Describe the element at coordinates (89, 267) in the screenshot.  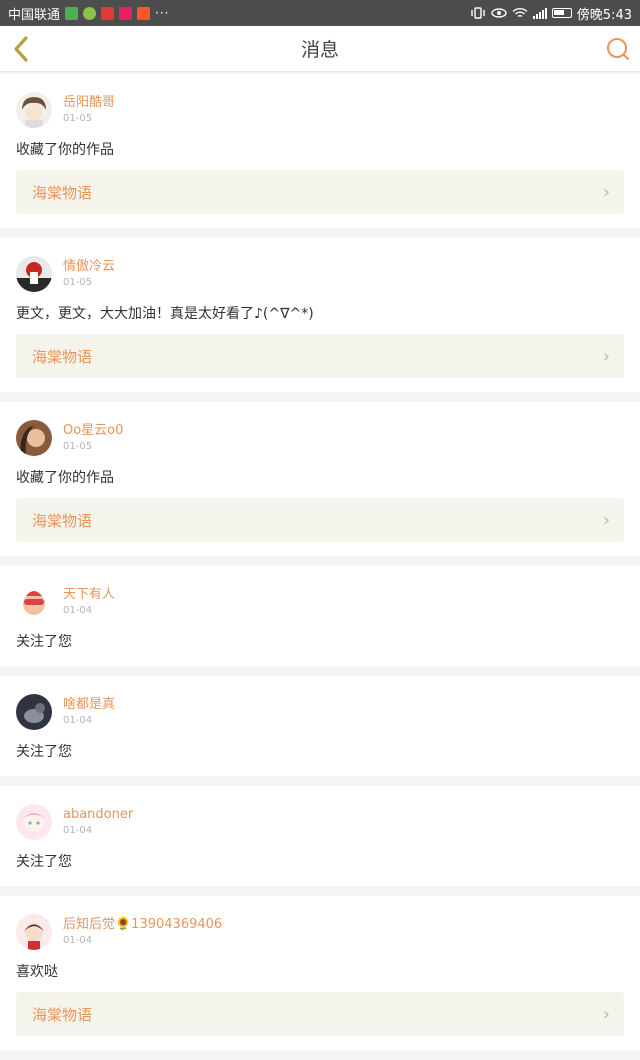
I see `user-name: 情傲冷云` at that location.